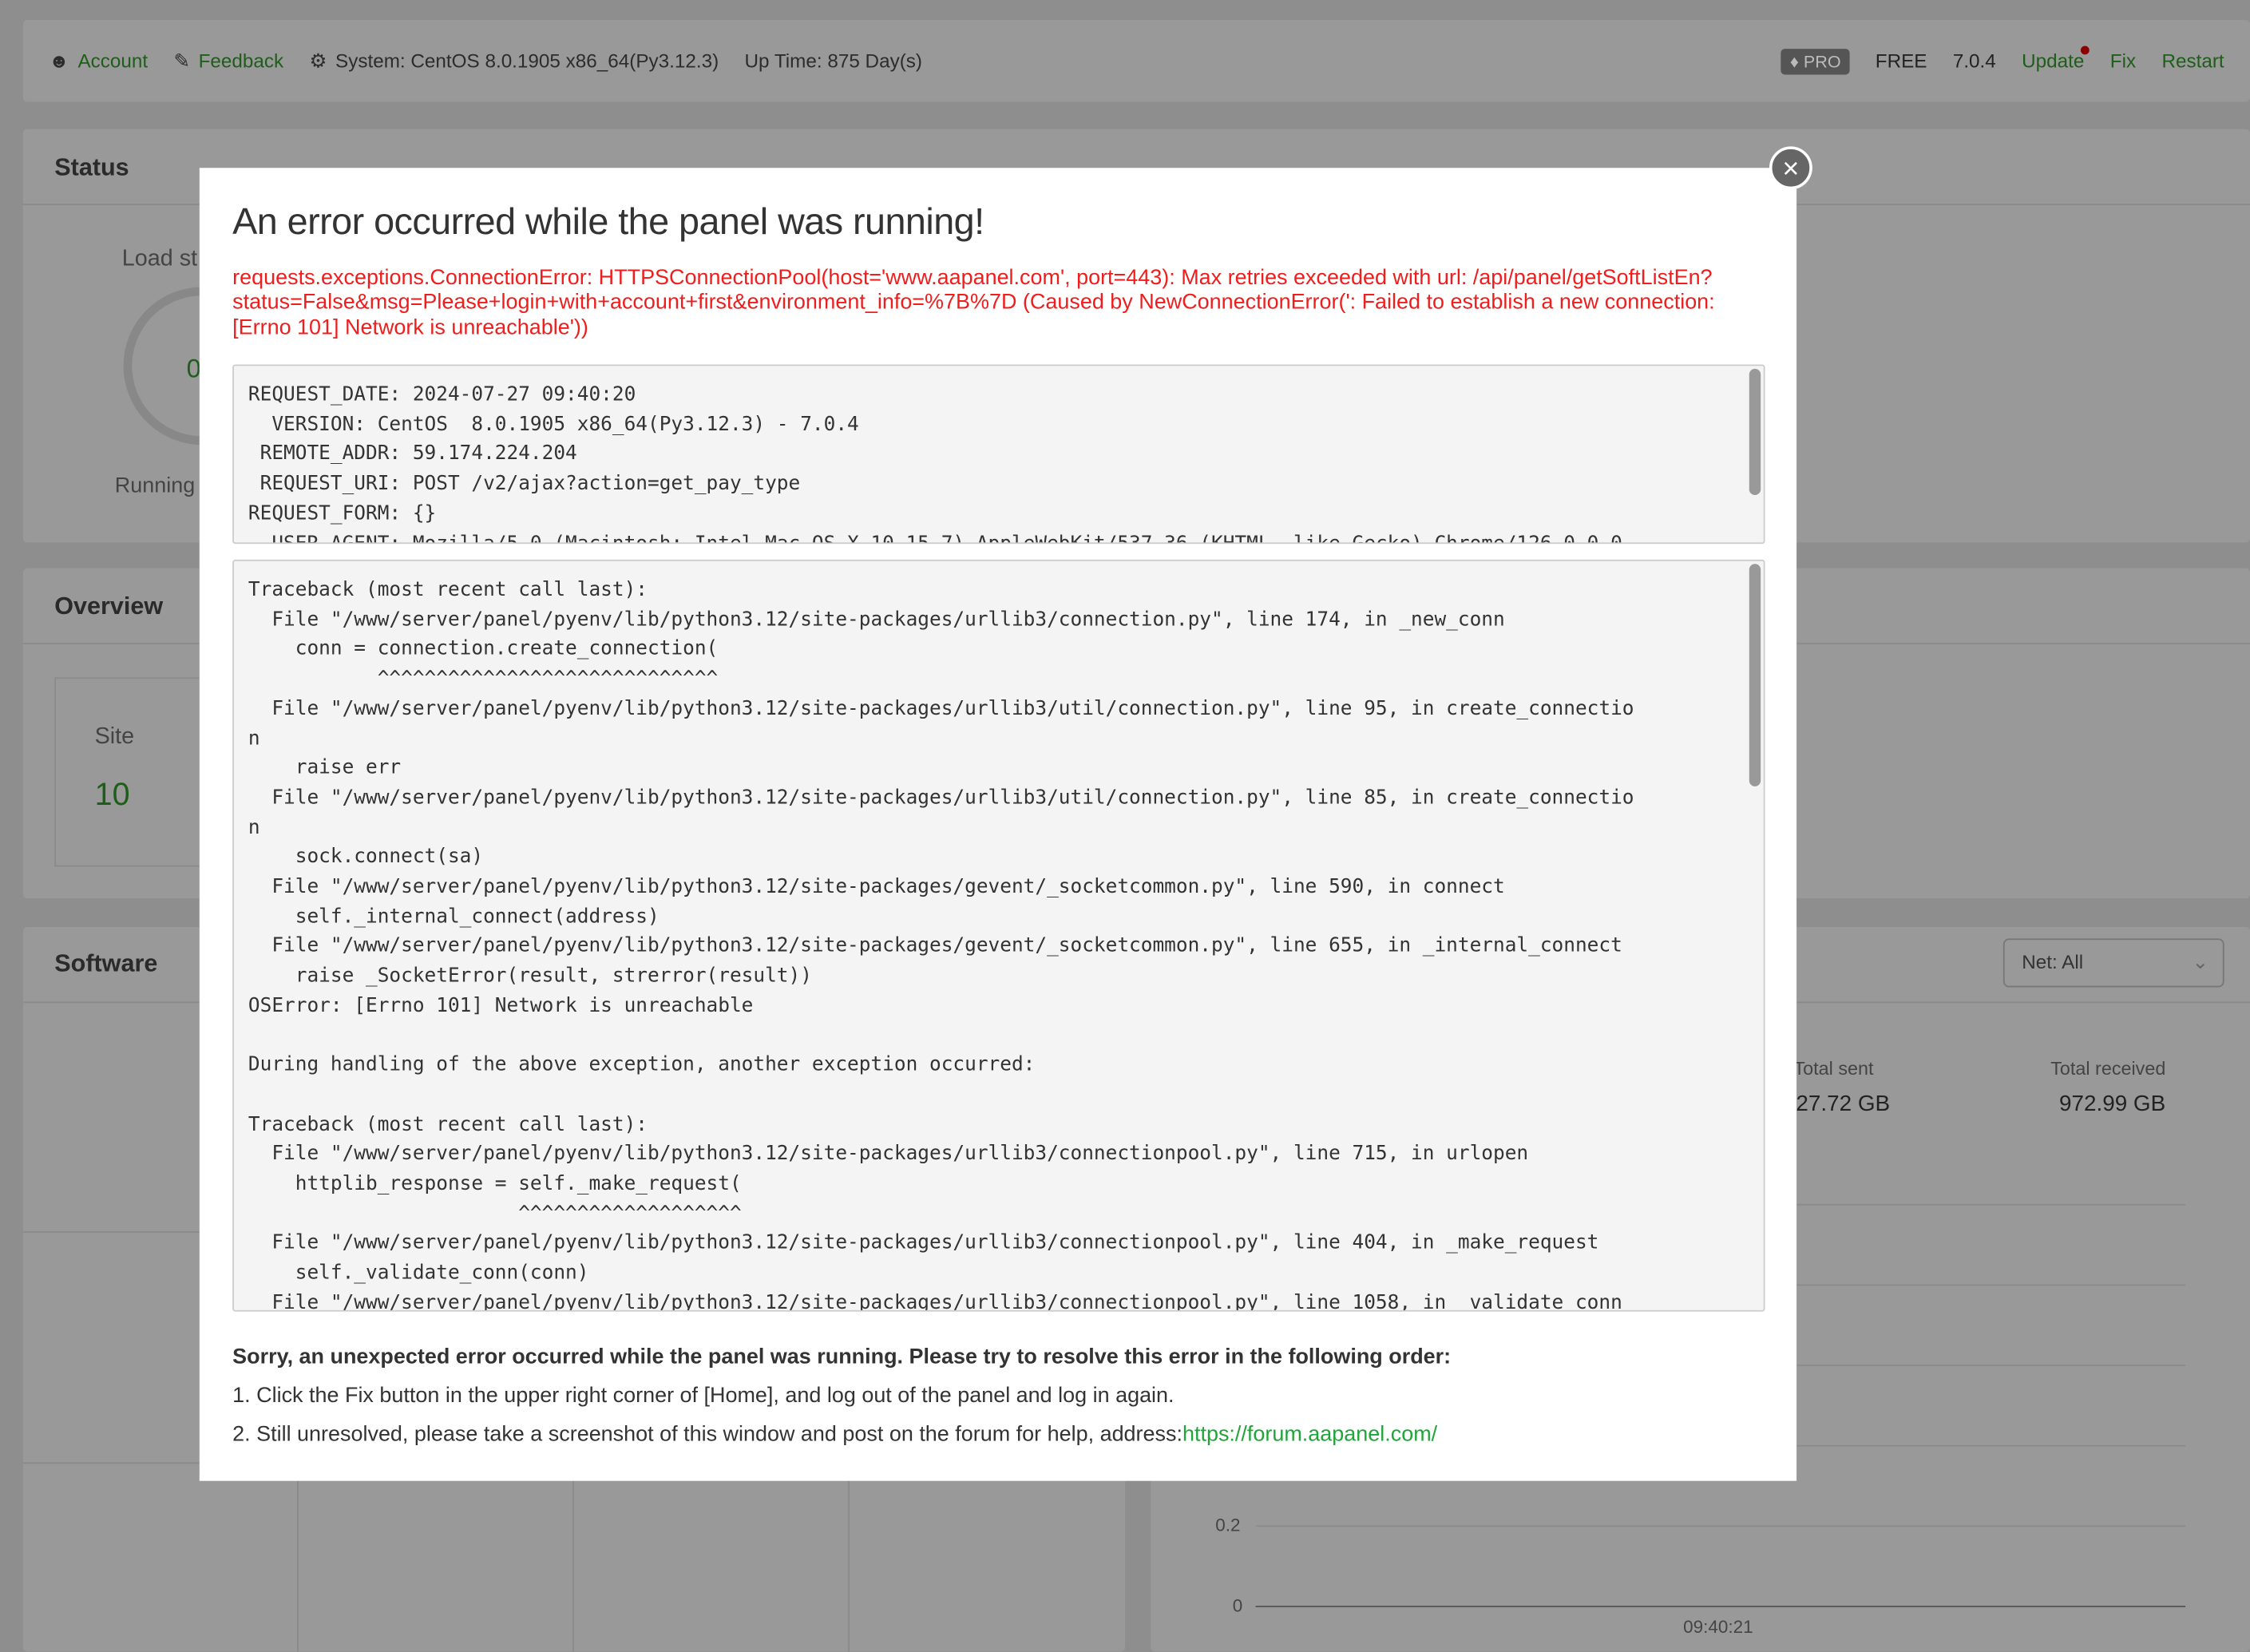 This screenshot has height=1652, width=2250. I want to click on gridline, so click(1720, 1526).